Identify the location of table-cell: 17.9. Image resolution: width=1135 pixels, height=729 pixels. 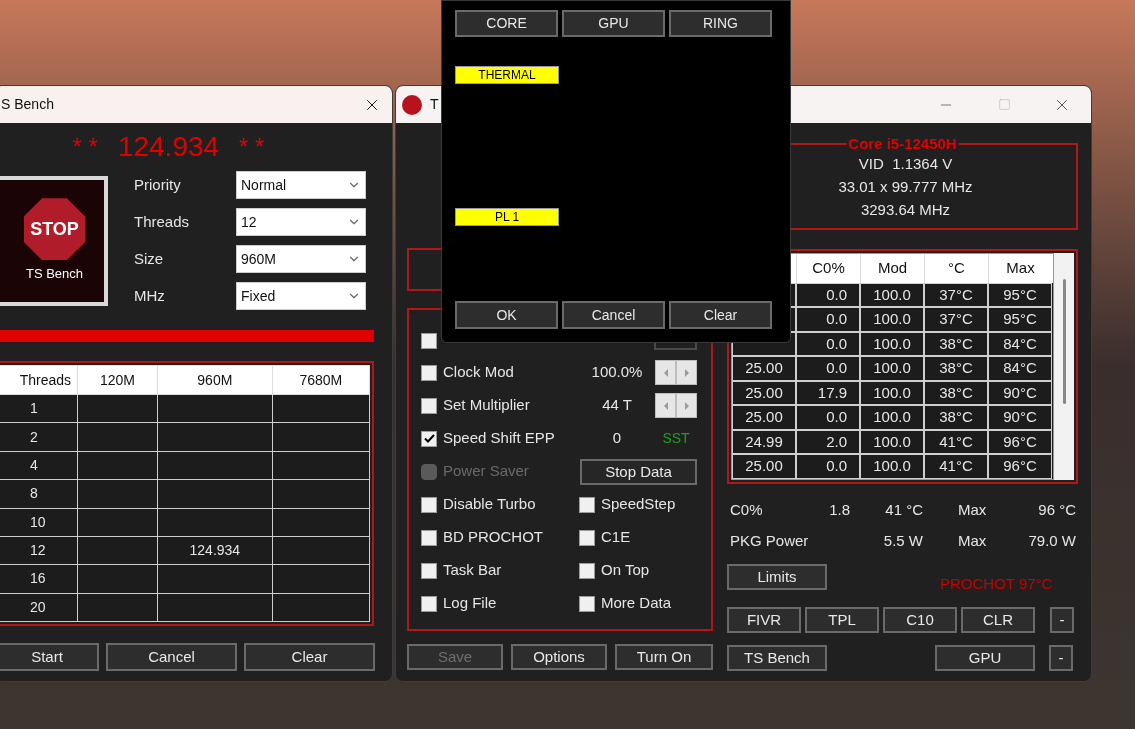
(828, 393).